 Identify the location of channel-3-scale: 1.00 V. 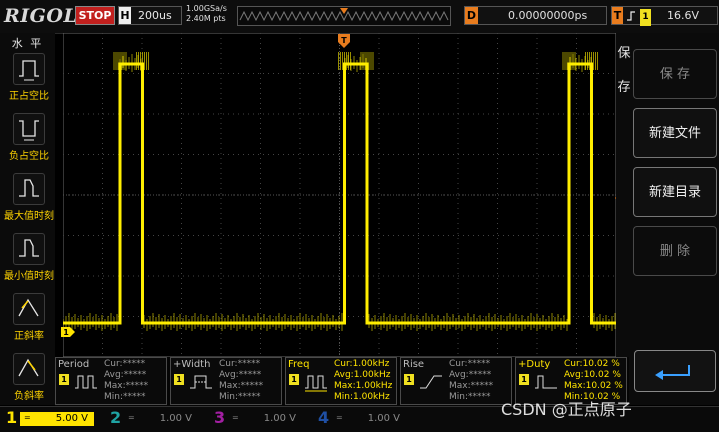
(279, 418).